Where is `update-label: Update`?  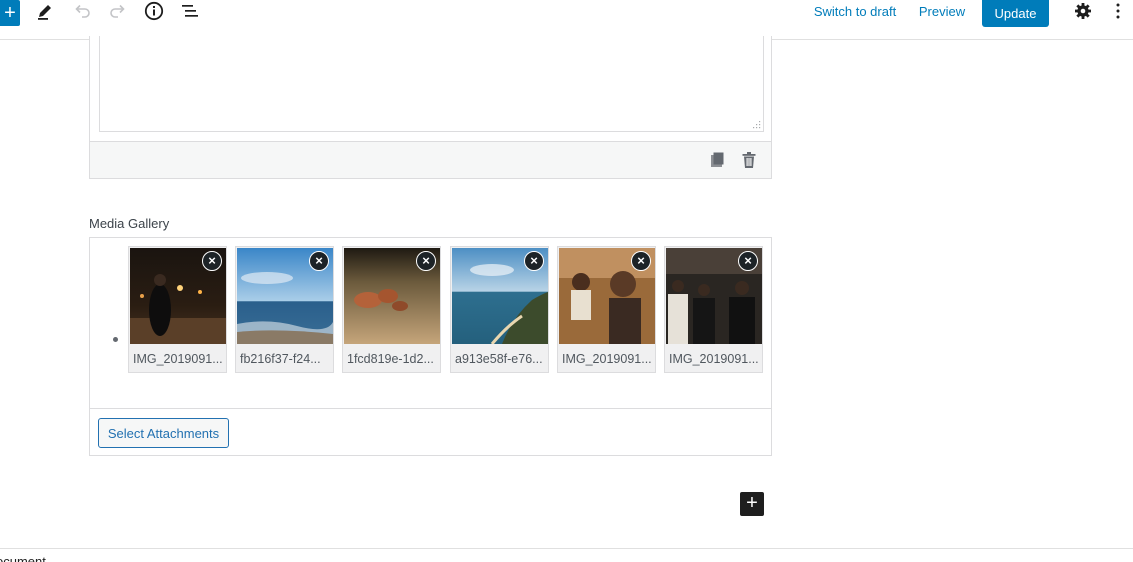
update-label: Update is located at coordinates (1015, 13).